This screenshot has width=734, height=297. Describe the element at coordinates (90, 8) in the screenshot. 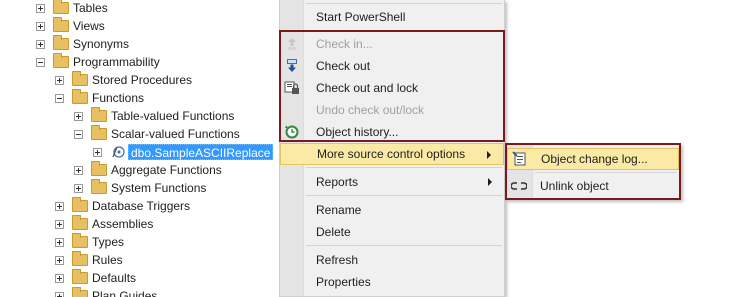

I see `tree-node-label: Tables` at that location.